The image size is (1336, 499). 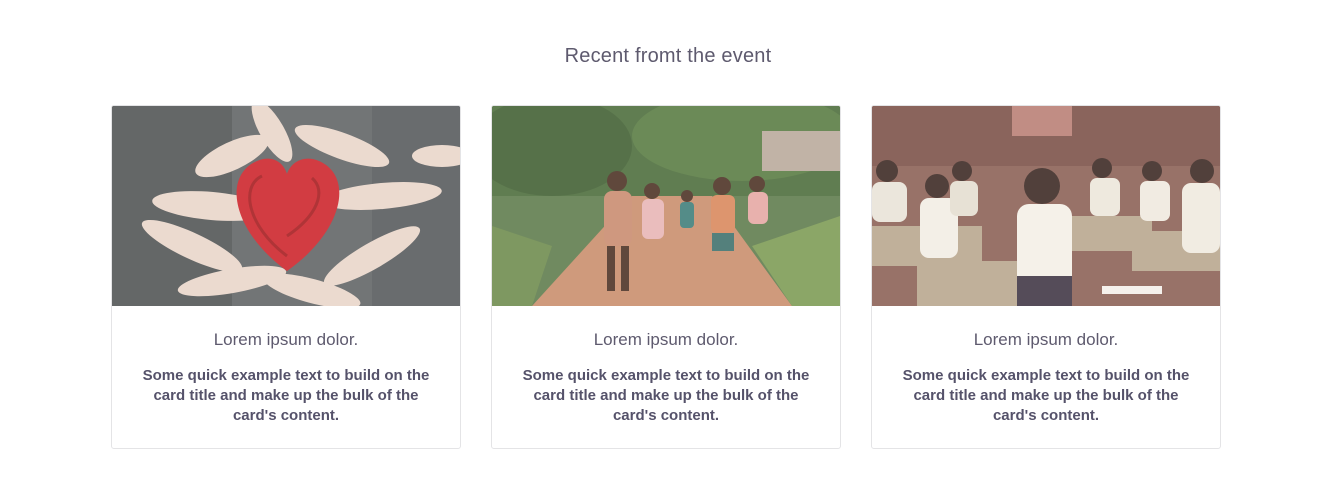 What do you see at coordinates (1046, 206) in the screenshot?
I see `card-image-classroom` at bounding box center [1046, 206].